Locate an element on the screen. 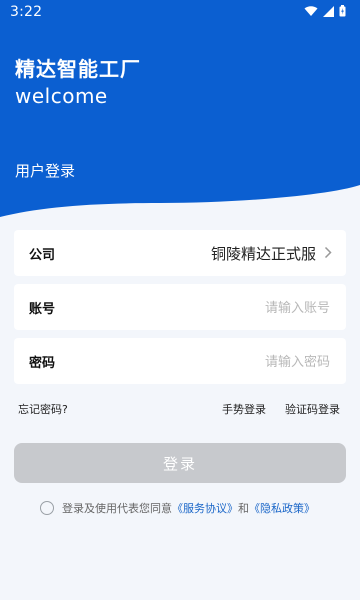  wifi-icon is located at coordinates (311, 11).